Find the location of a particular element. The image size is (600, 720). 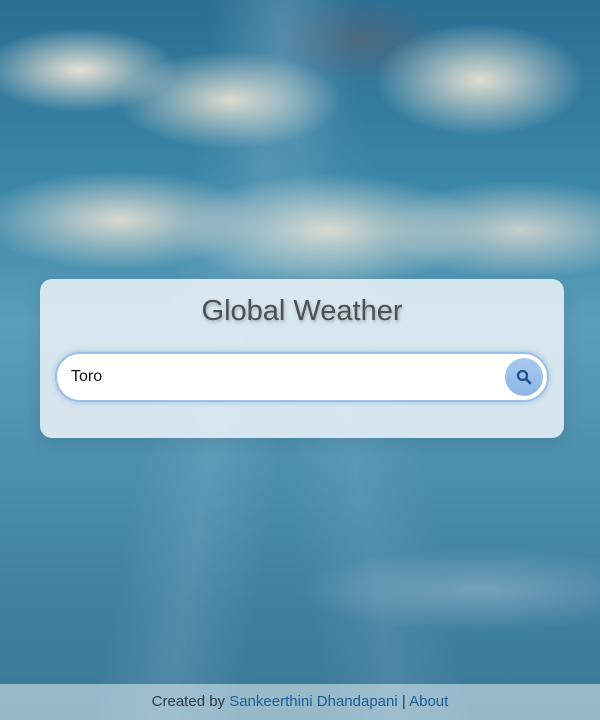

about-link: About is located at coordinates (428, 701).